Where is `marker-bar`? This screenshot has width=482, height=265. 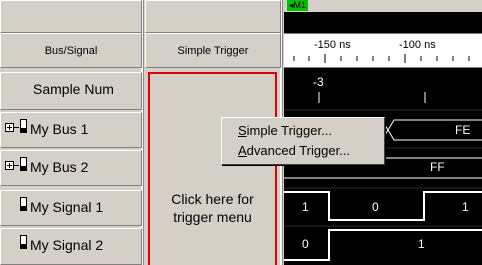
marker-bar is located at coordinates (383, 6).